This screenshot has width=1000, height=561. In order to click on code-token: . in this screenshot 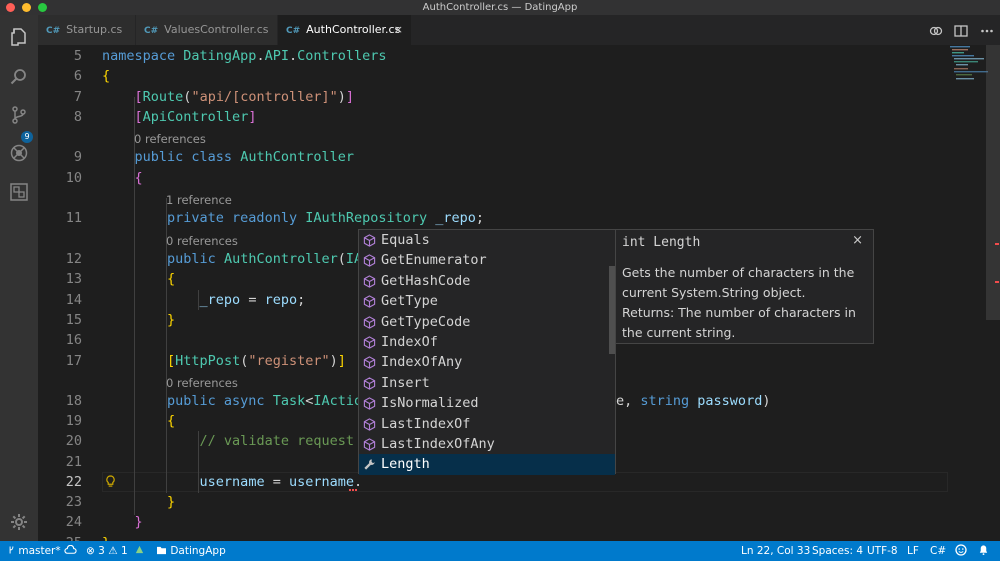, I will do `click(358, 482)`.